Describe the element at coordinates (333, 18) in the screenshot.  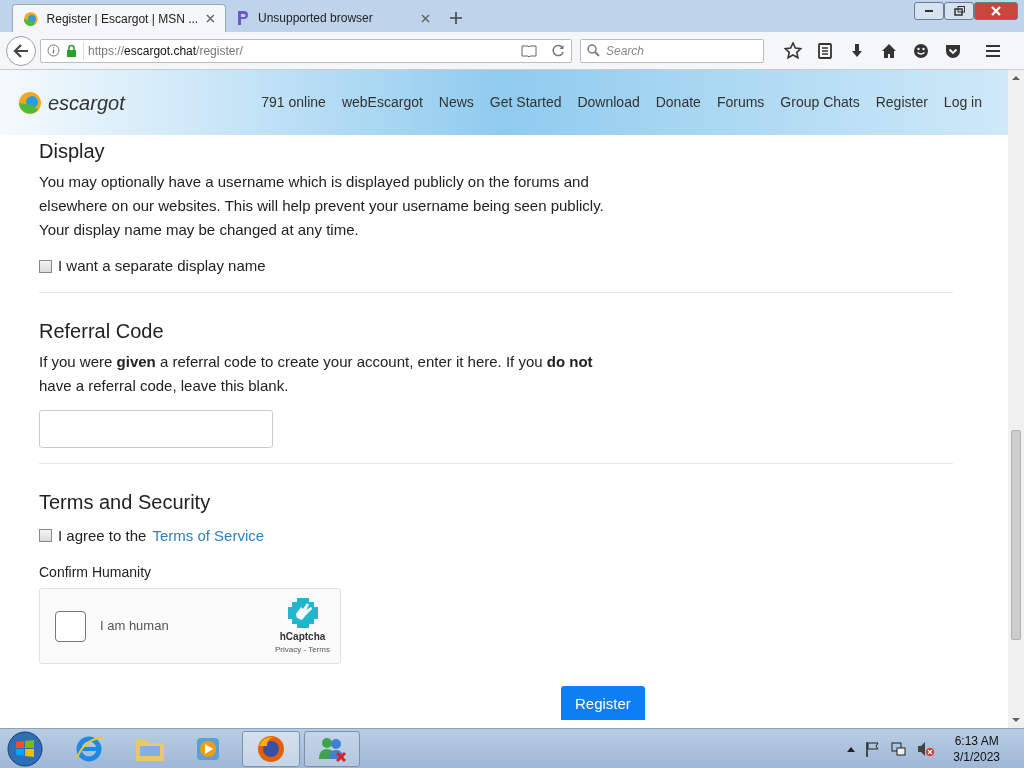
I see `browser-tab: Unsupported browser` at that location.